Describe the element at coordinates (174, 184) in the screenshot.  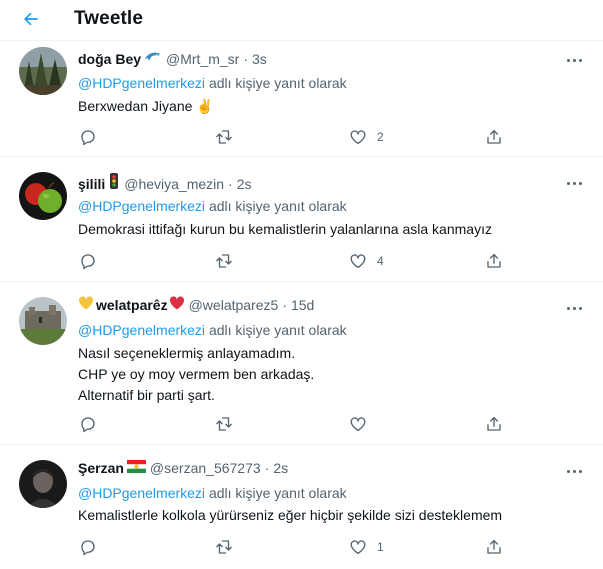
I see `user-handle: @heviya_mezin` at that location.